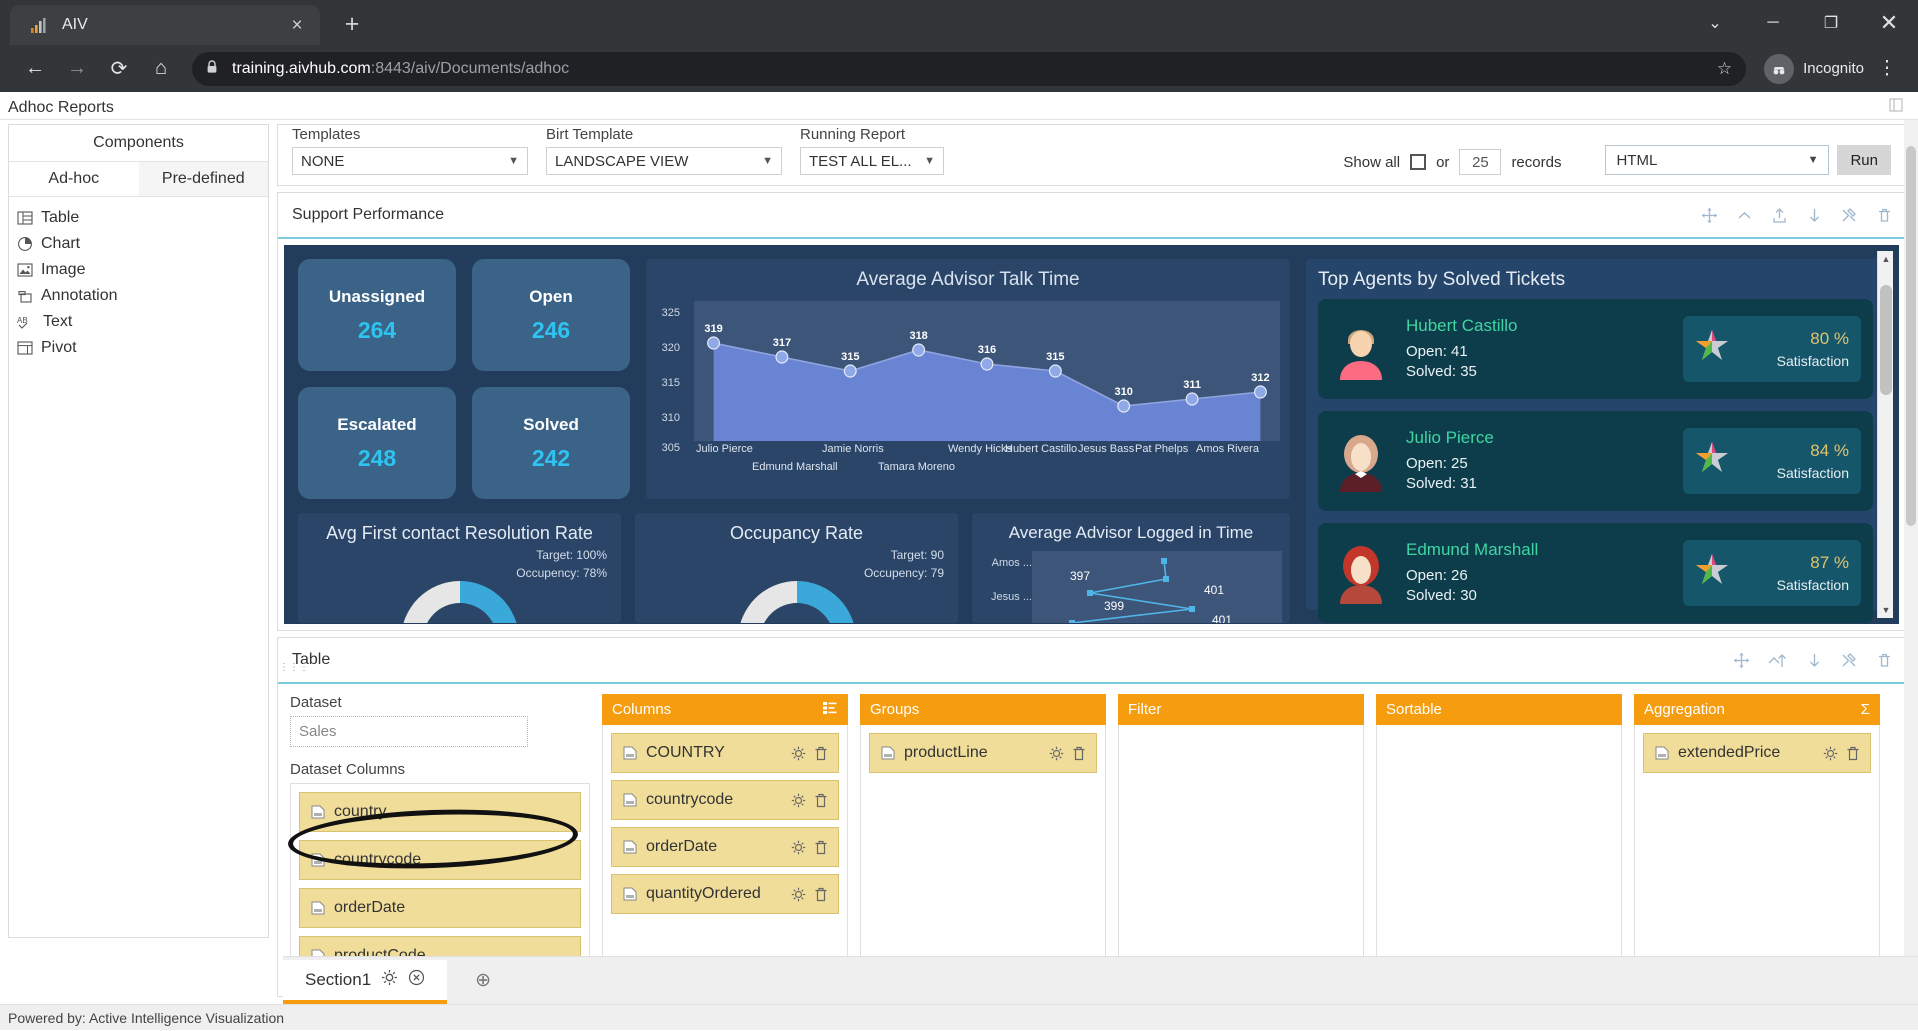  What do you see at coordinates (1418, 162) in the screenshot?
I see `show-all-checkbox` at bounding box center [1418, 162].